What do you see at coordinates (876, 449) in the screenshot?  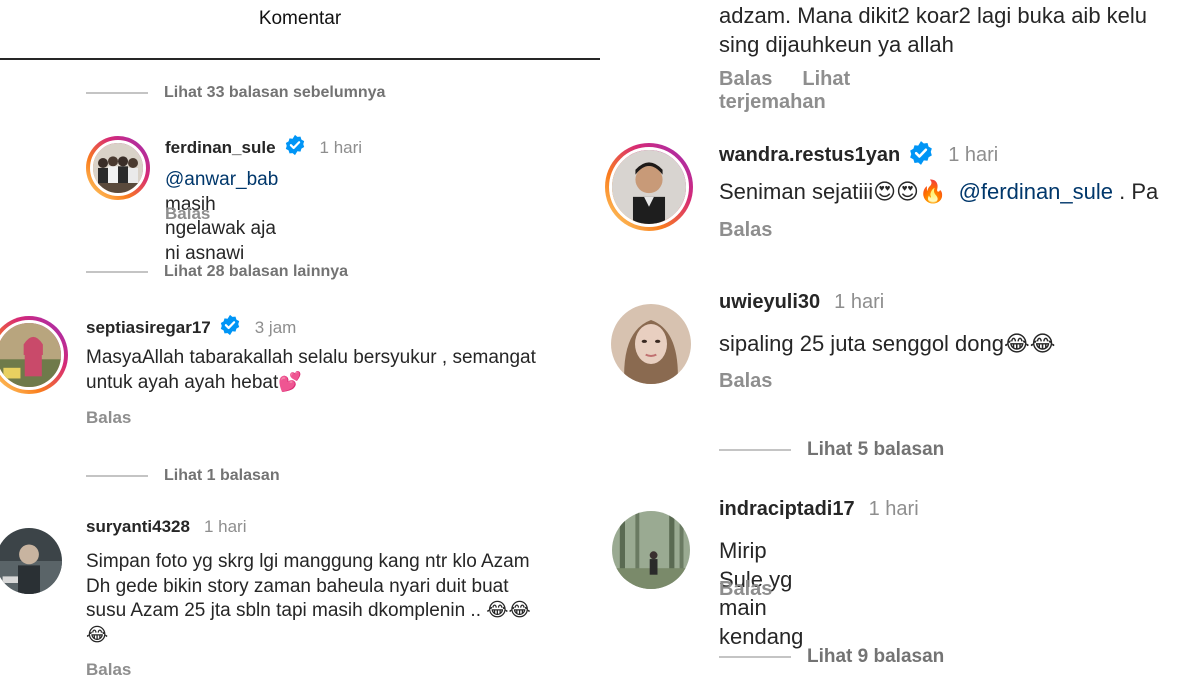 I see `view-replies-label: Lihat 5 balasan` at bounding box center [876, 449].